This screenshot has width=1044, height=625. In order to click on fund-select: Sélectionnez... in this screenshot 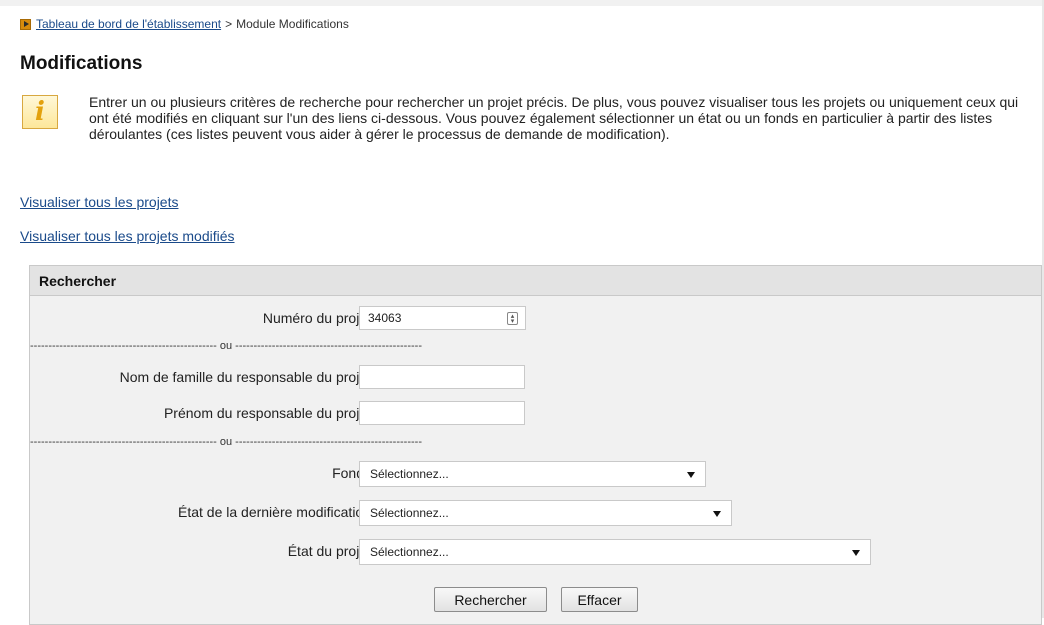, I will do `click(532, 474)`.